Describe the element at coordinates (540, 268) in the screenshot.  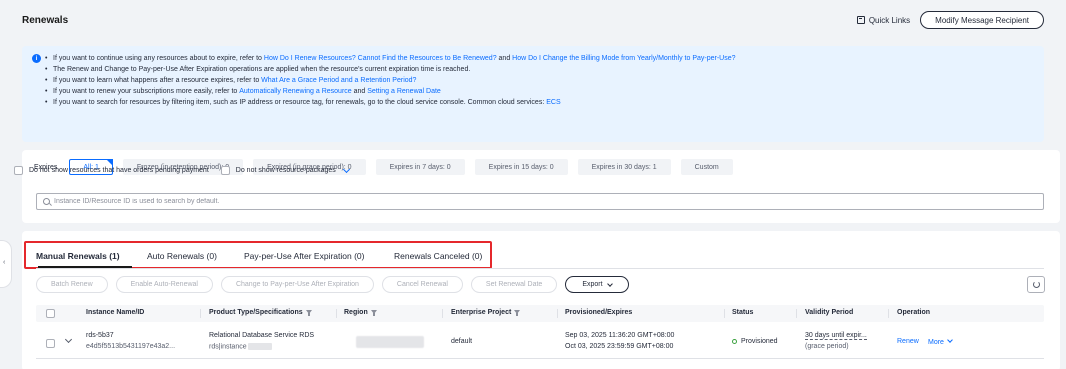
I see `tab-divider` at that location.